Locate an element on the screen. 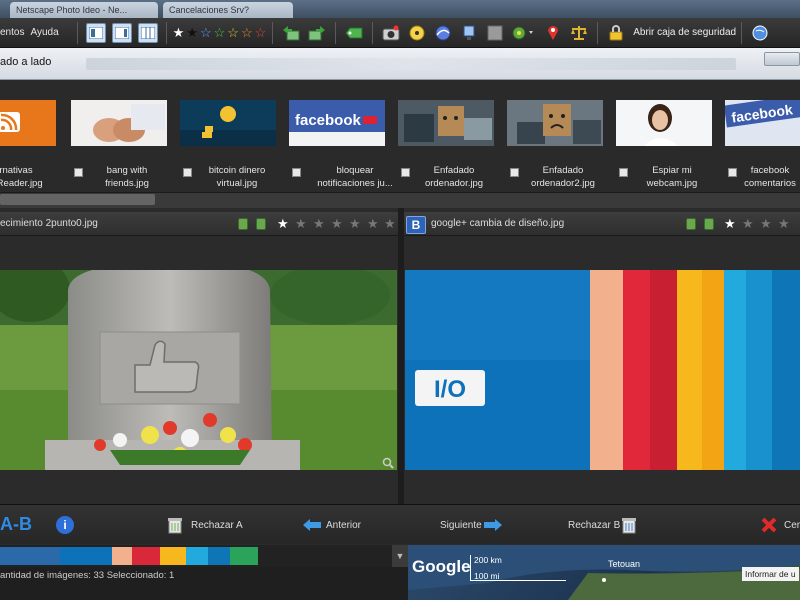 This screenshot has height=600, width=800. globe-icon is located at coordinates (760, 33).